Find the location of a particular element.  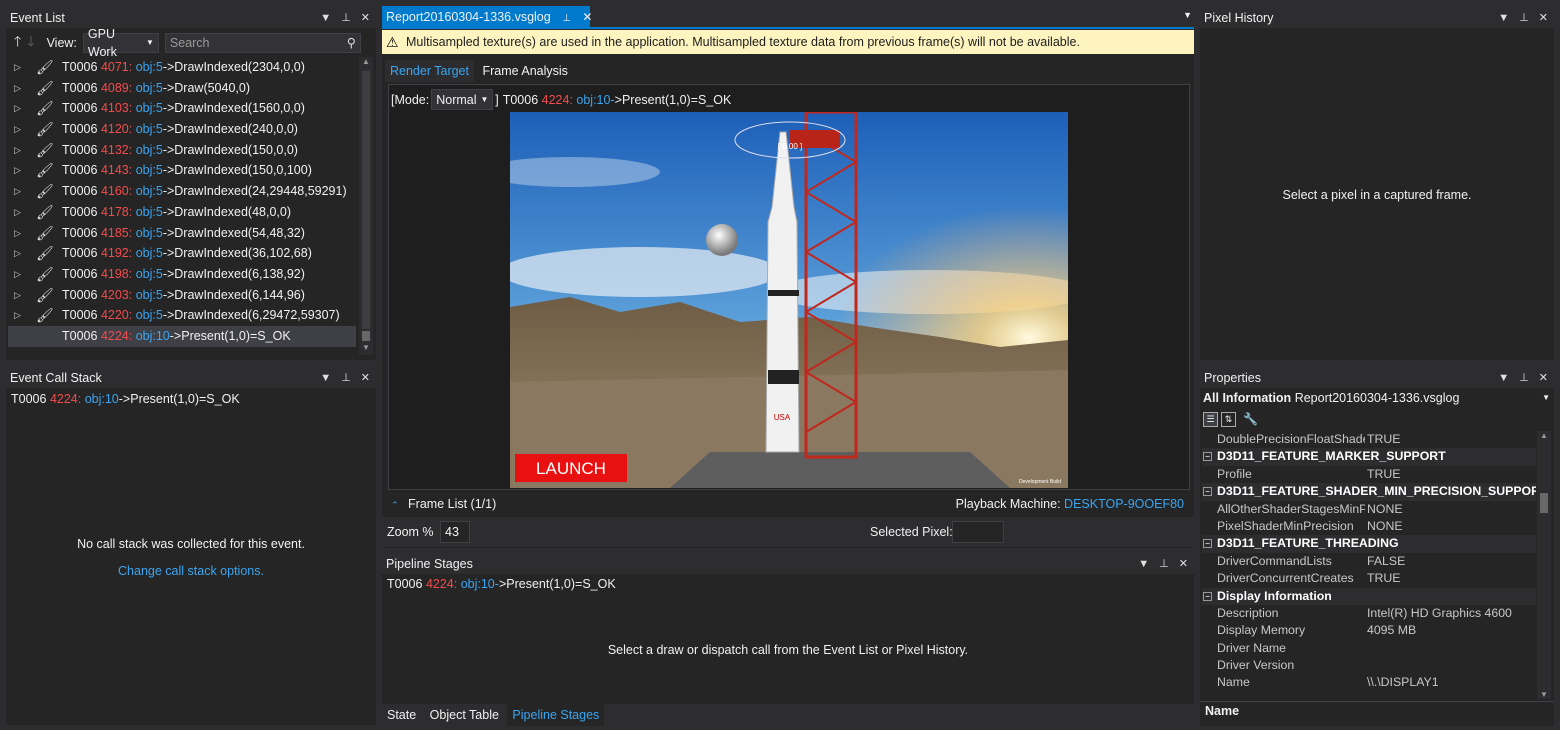

property-row: PixelShaderMinPrecision NONE is located at coordinates (1369, 526).